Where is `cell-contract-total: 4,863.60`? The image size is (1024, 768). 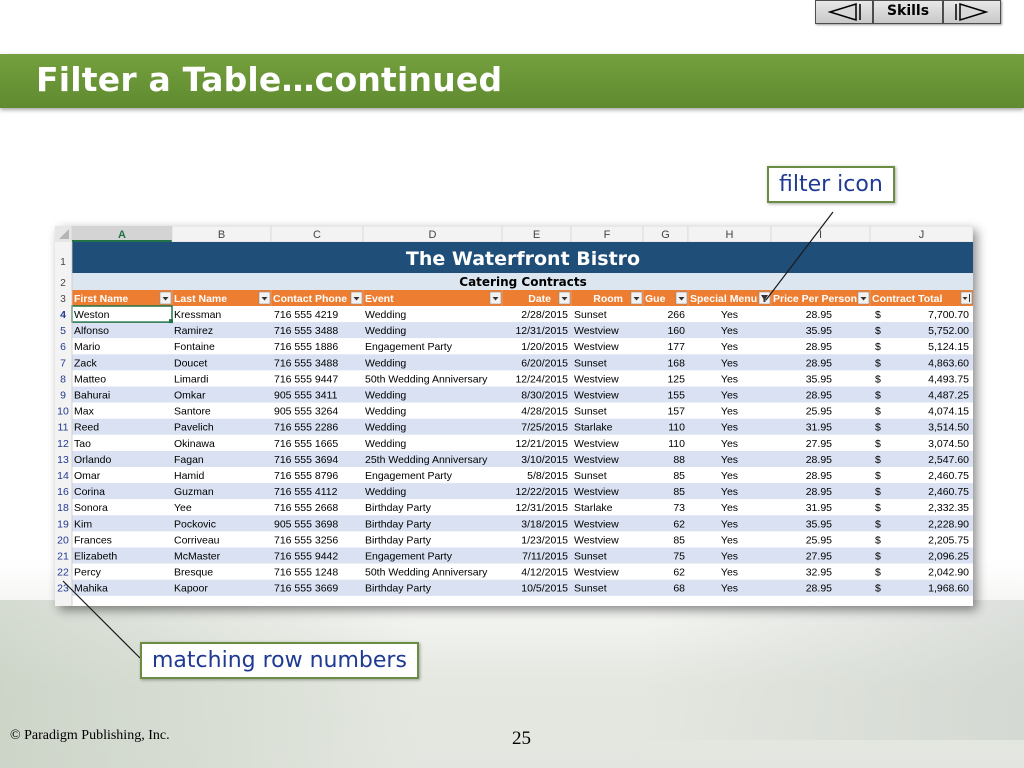 cell-contract-total: 4,863.60 is located at coordinates (948, 363).